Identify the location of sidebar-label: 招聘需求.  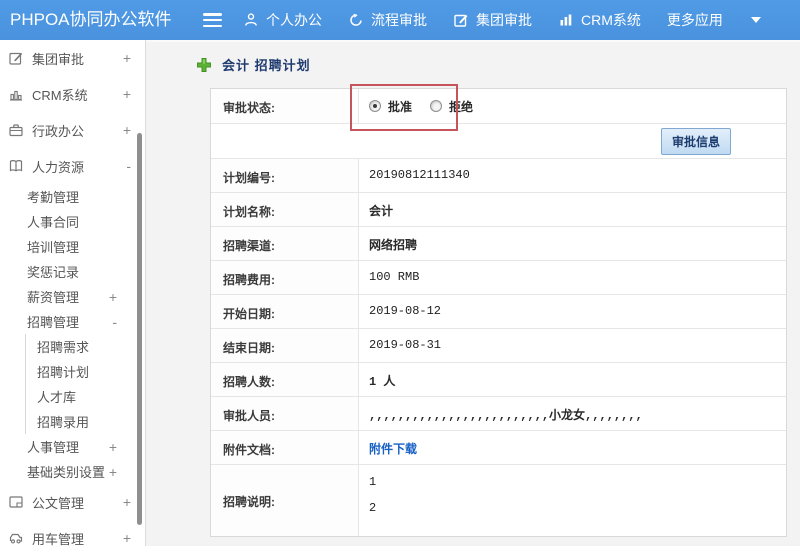
(63, 347).